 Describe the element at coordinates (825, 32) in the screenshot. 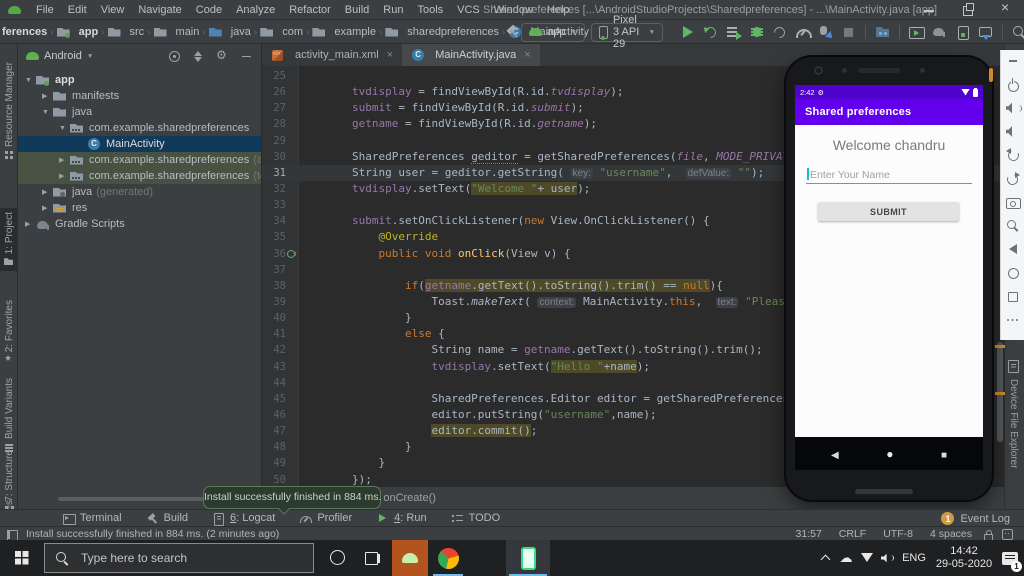

I see `attach-debugger-icon` at that location.